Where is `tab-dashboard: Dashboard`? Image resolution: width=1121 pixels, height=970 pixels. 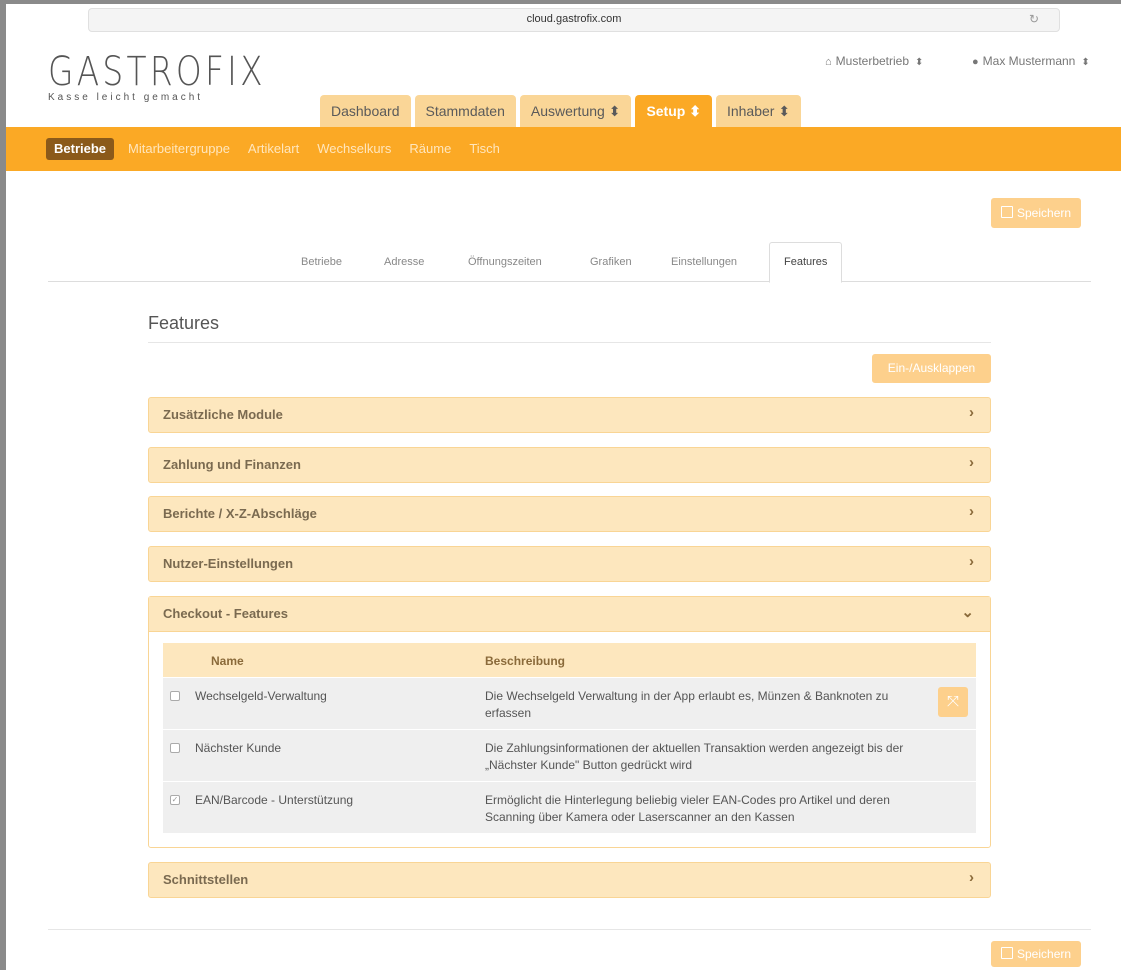 tab-dashboard: Dashboard is located at coordinates (365, 111).